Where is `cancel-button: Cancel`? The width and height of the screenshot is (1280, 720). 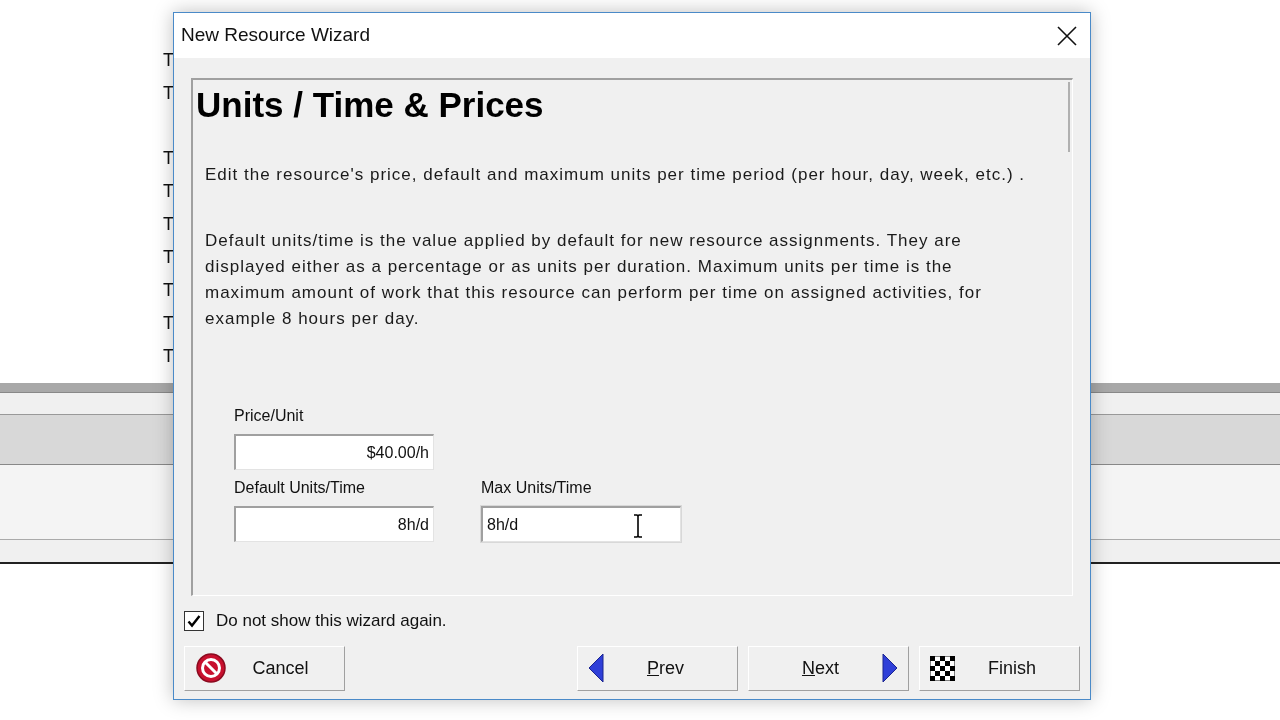 cancel-button: Cancel is located at coordinates (264, 668).